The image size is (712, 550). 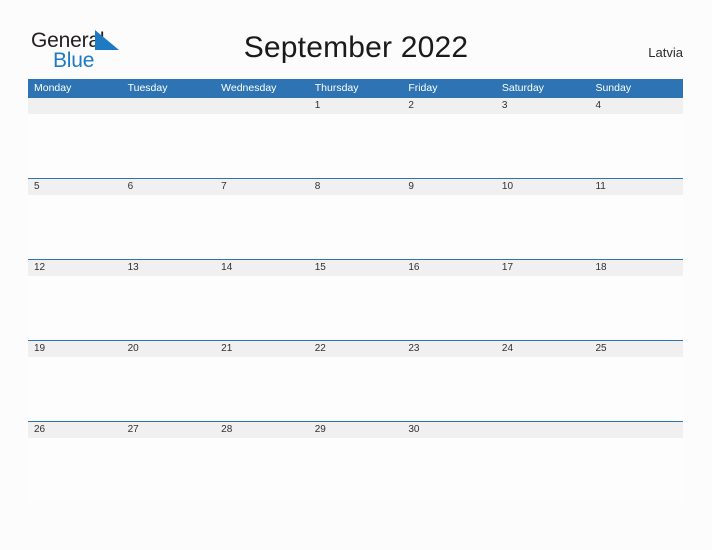 What do you see at coordinates (169, 430) in the screenshot?
I see `day-number: 27` at bounding box center [169, 430].